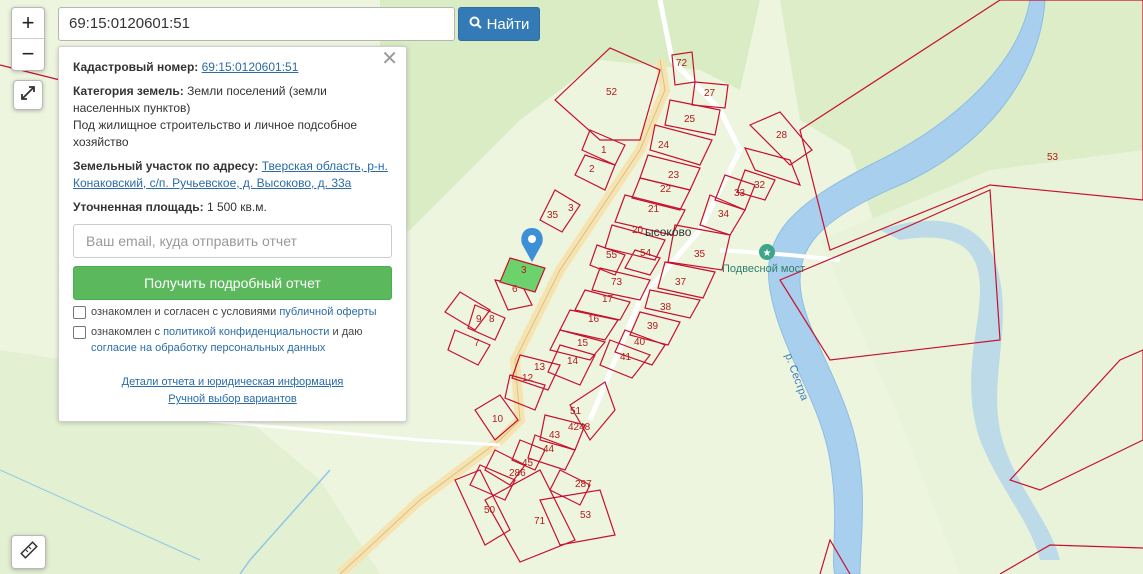 Image resolution: width=1143 pixels, height=574 pixels. What do you see at coordinates (166, 166) in the screenshot?
I see `address-label: Земельный участок по адресу:` at bounding box center [166, 166].